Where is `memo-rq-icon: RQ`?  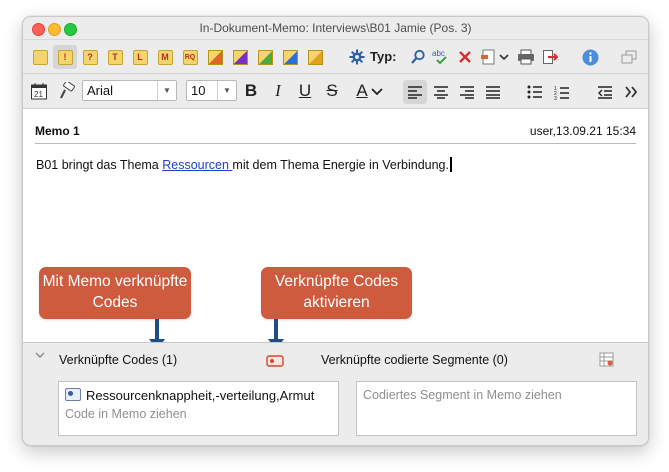
memo-rq-icon: RQ is located at coordinates (190, 57).